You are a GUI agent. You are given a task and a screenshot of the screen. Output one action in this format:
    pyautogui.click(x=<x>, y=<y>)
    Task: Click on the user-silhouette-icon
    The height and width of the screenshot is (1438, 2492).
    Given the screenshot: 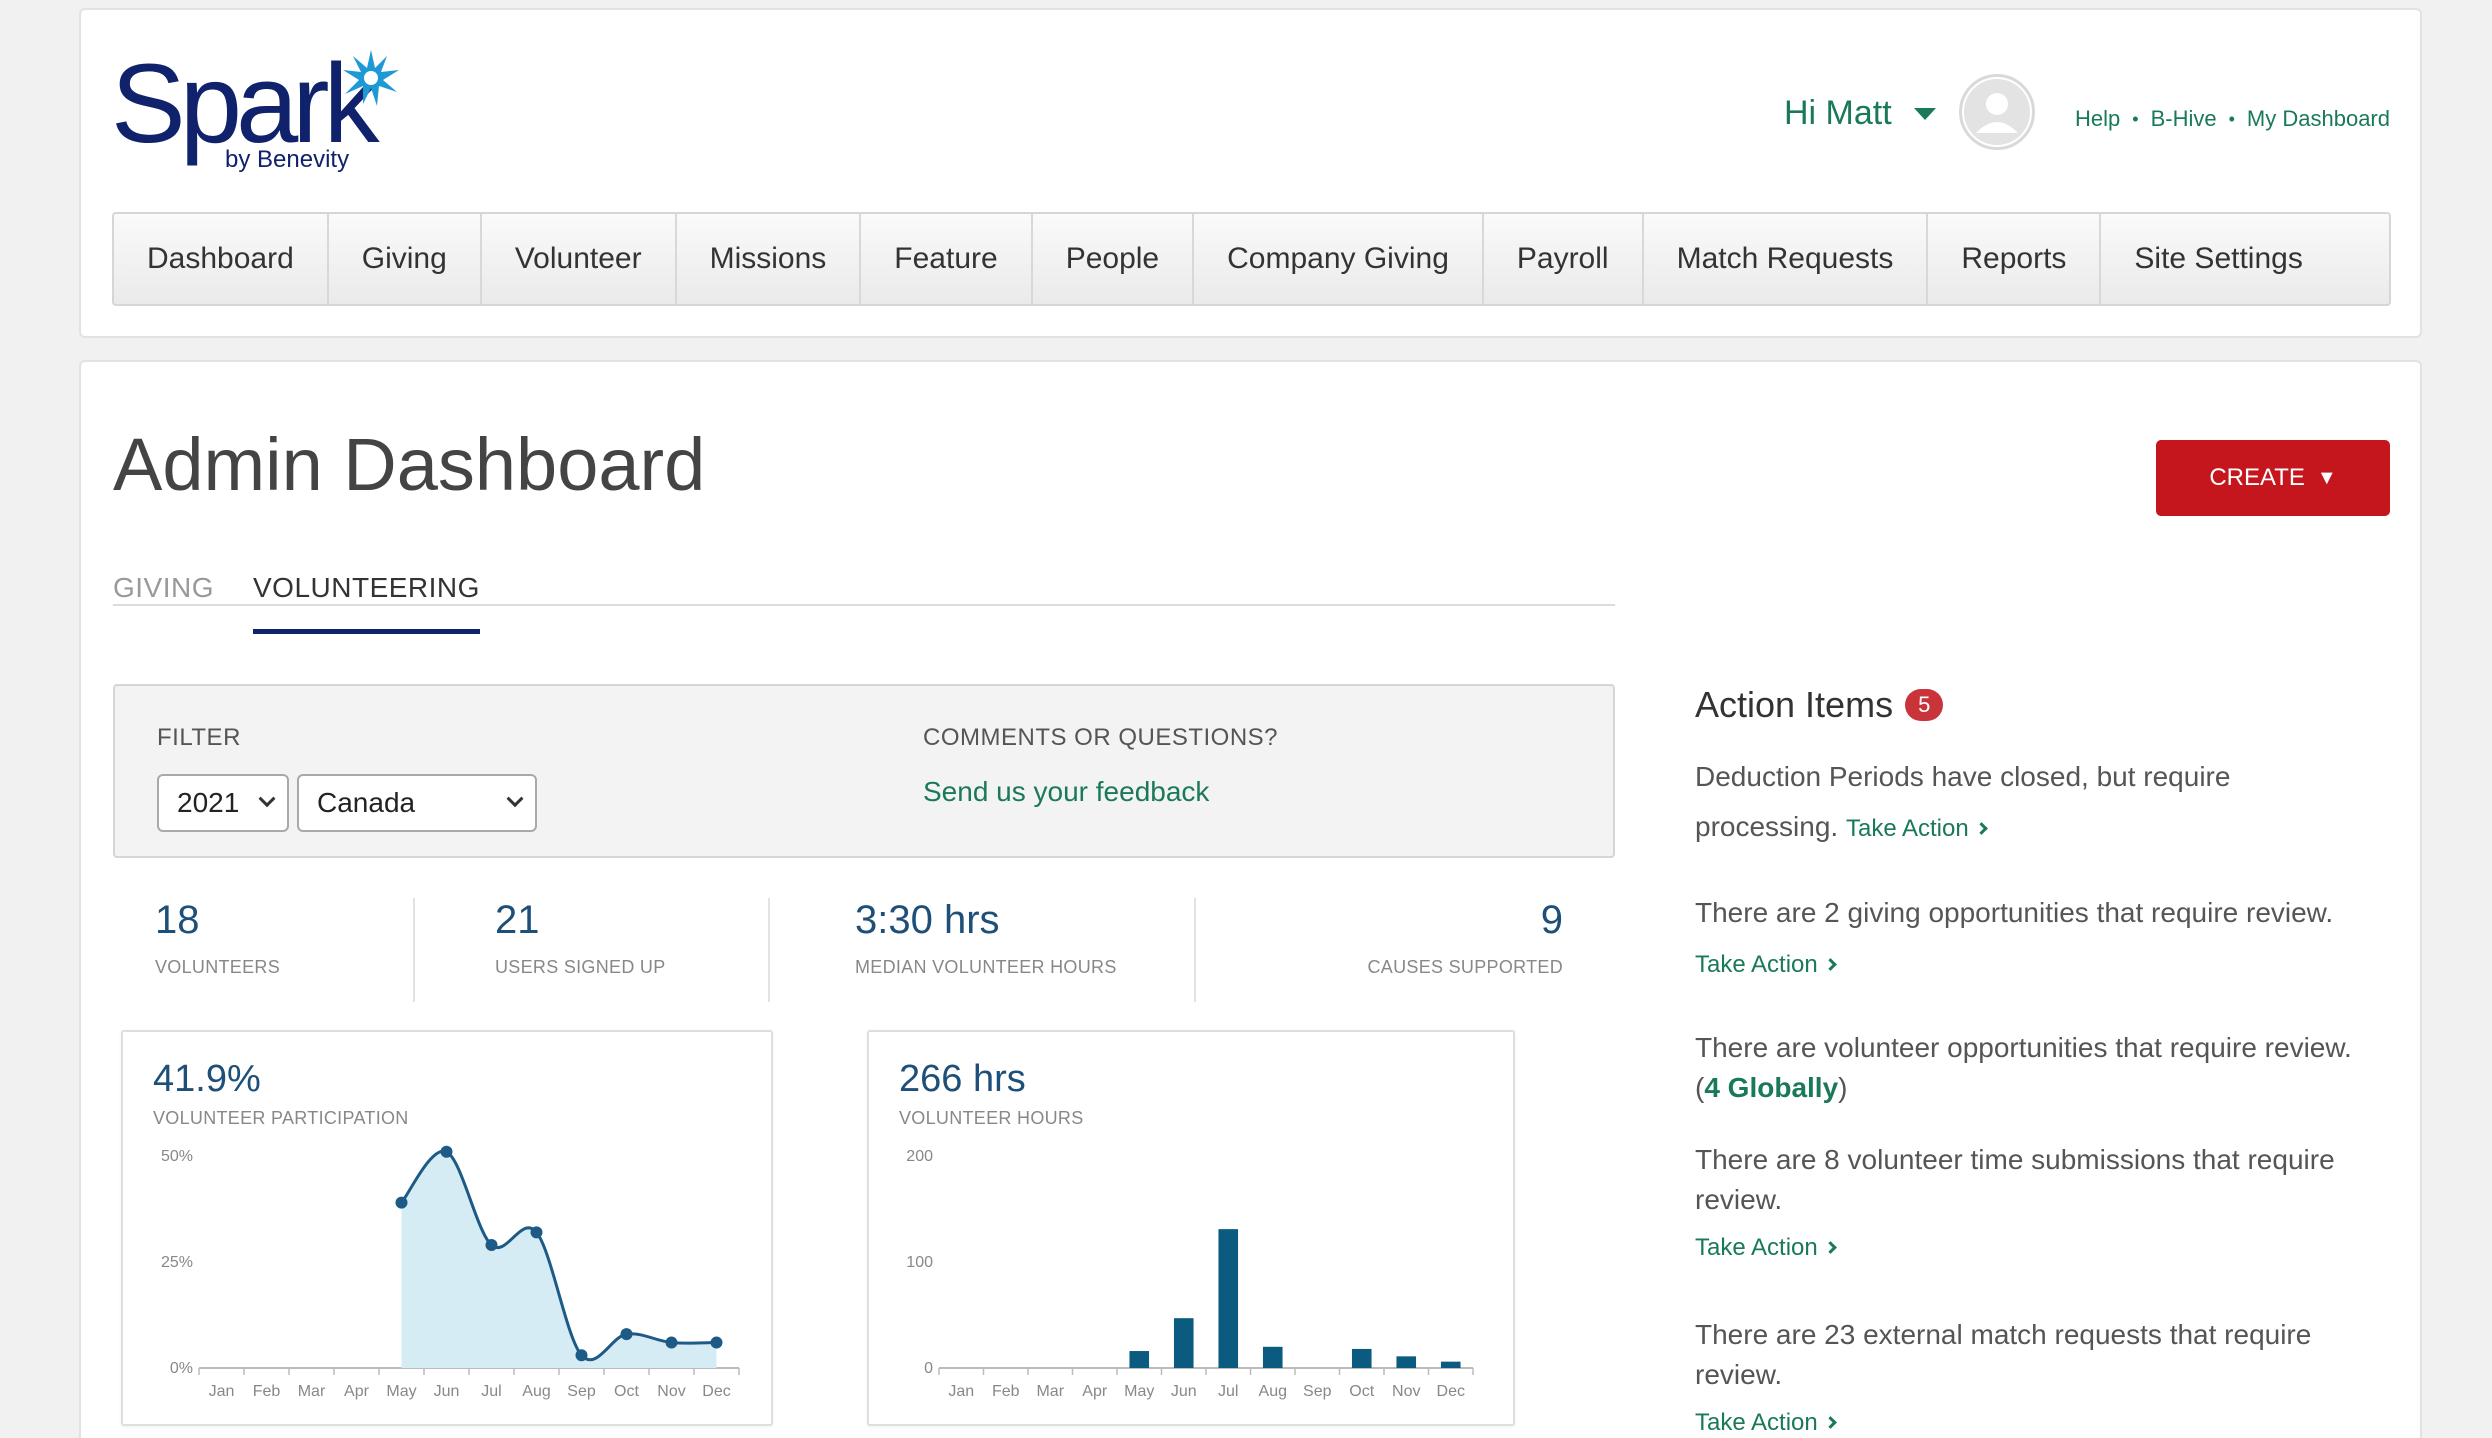 What is the action you would take?
    pyautogui.click(x=1997, y=112)
    